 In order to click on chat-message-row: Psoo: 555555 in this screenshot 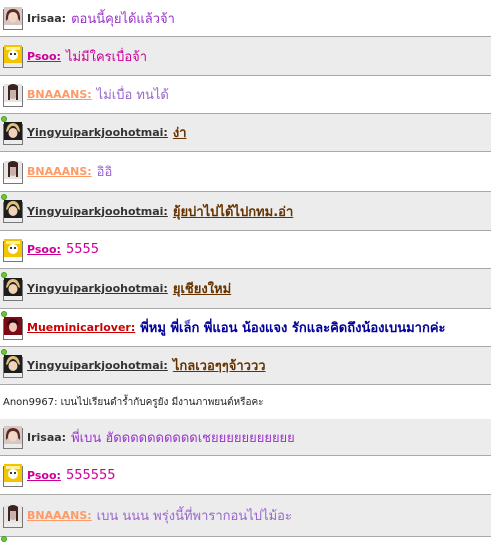, I will do `click(245, 475)`.